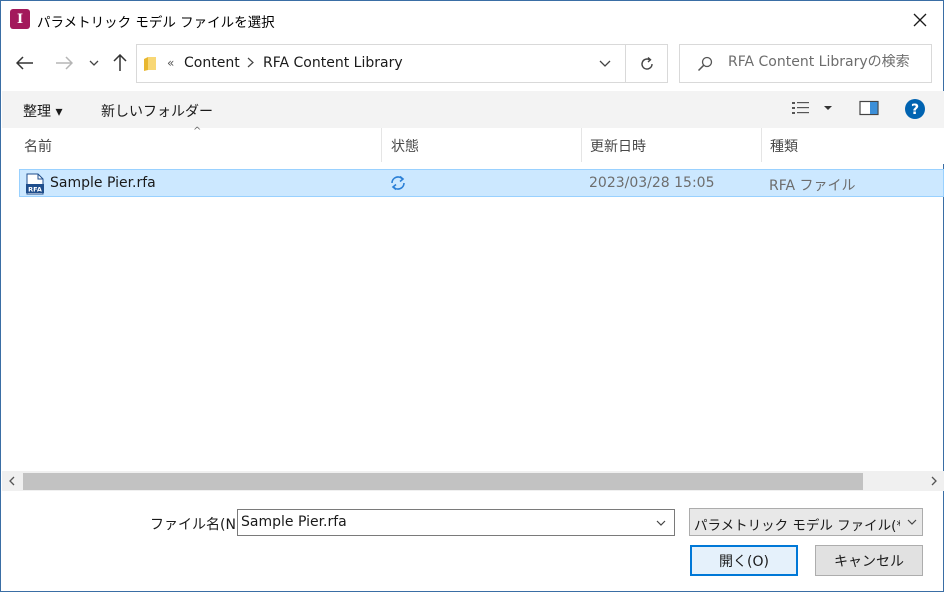  I want to click on rfa-file-icon-label: RFA, so click(35, 189).